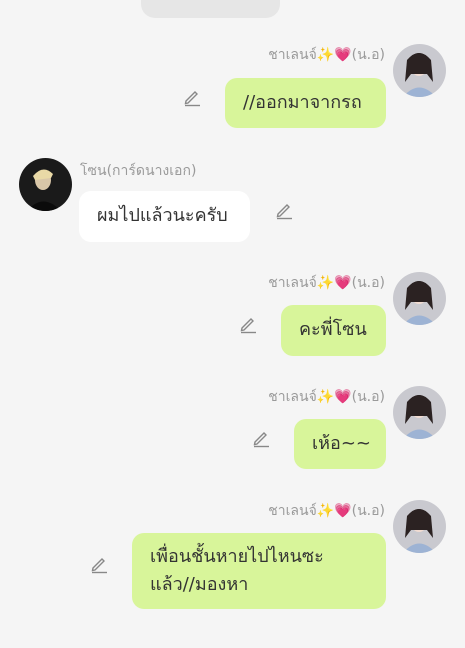 This screenshot has width=465, height=648. I want to click on message-bubble: เห้อ~~, so click(340, 444).